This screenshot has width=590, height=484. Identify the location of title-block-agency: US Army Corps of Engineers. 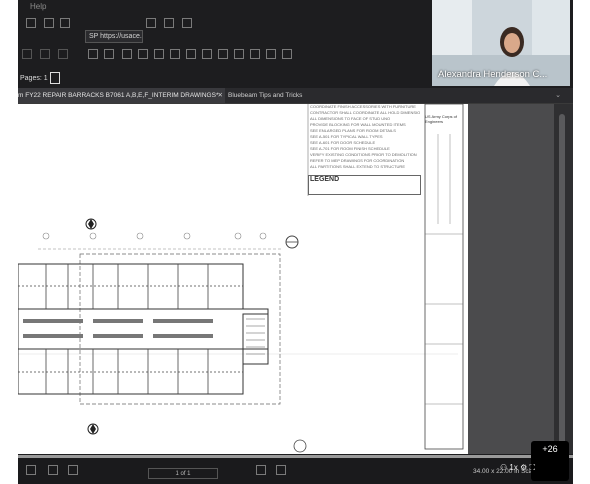
(441, 119).